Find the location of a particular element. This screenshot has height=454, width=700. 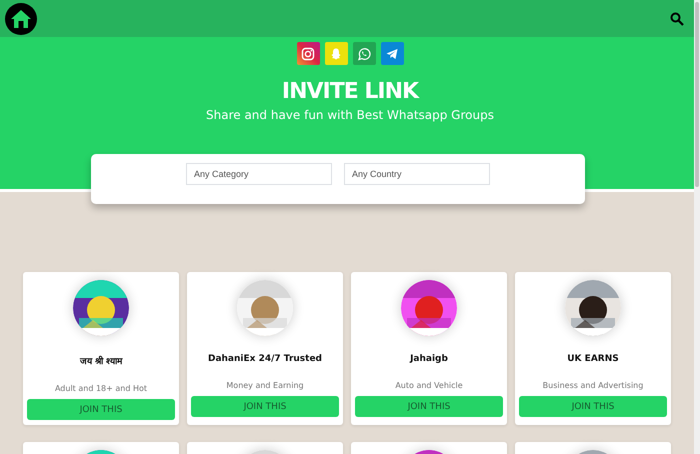

scrollbar is located at coordinates (697, 227).